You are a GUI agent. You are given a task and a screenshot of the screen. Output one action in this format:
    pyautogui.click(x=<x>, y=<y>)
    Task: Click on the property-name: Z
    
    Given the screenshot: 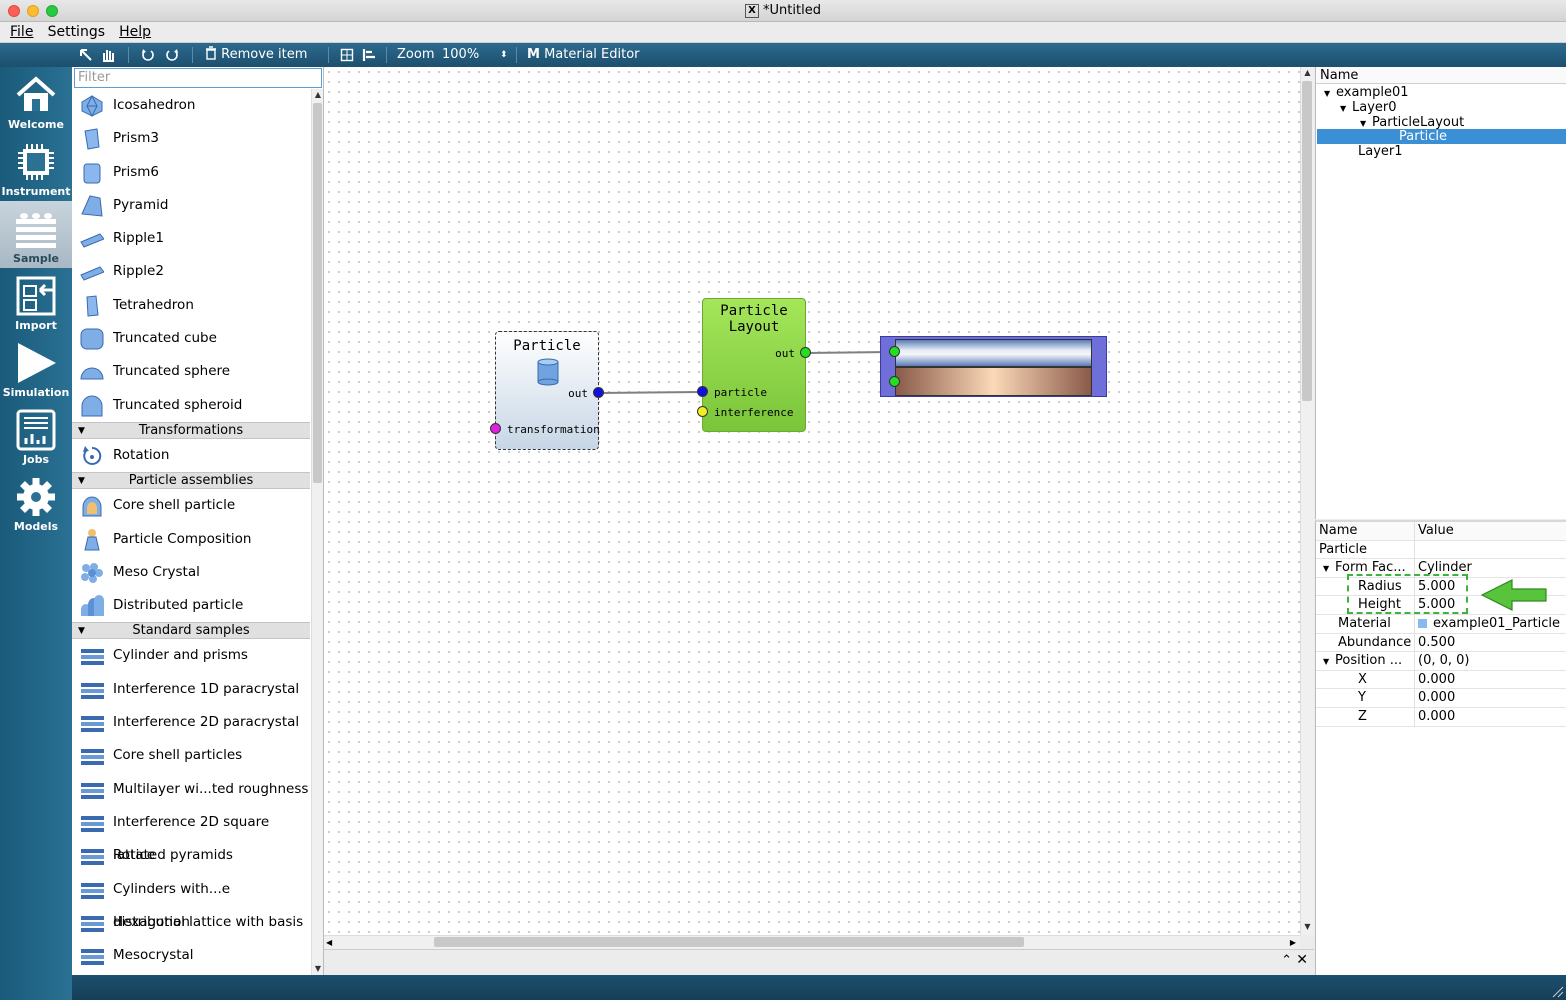 What is the action you would take?
    pyautogui.click(x=1365, y=717)
    